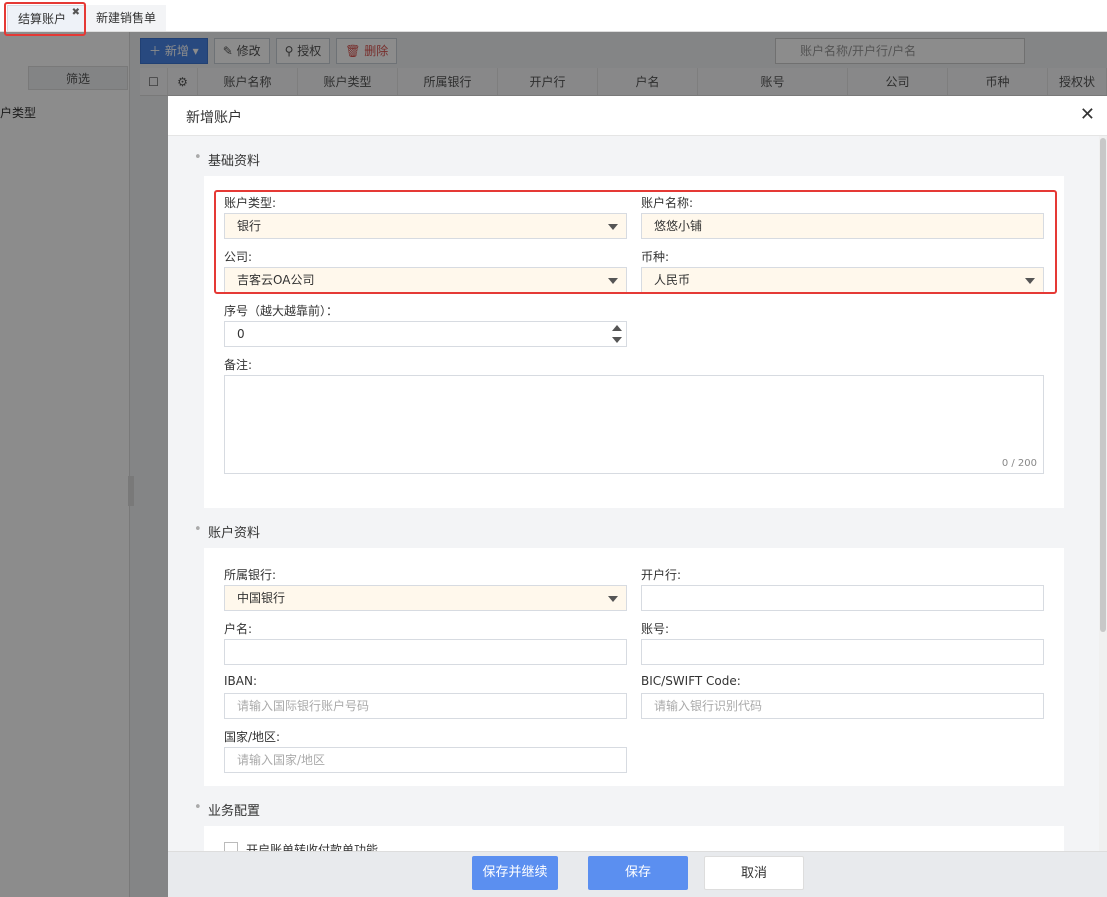 This screenshot has width=1107, height=897. What do you see at coordinates (842, 280) in the screenshot?
I see `currency-select: 人民币` at bounding box center [842, 280].